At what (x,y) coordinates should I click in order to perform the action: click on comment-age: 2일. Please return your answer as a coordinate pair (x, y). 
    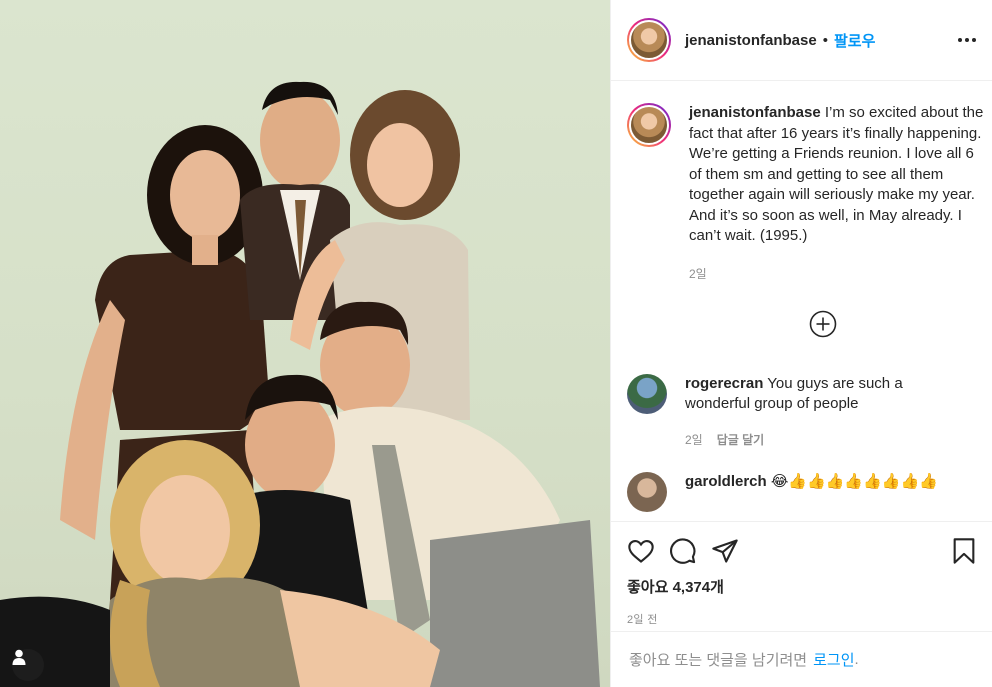
    Looking at the image, I should click on (694, 439).